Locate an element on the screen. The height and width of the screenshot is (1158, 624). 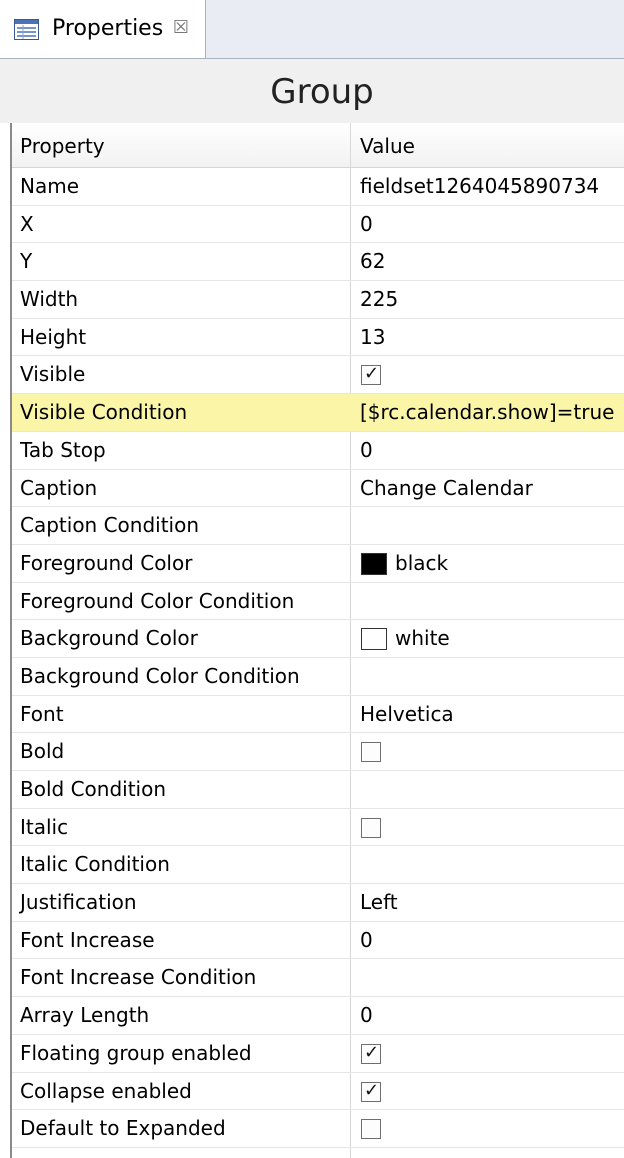
property-value: black is located at coordinates (421, 563).